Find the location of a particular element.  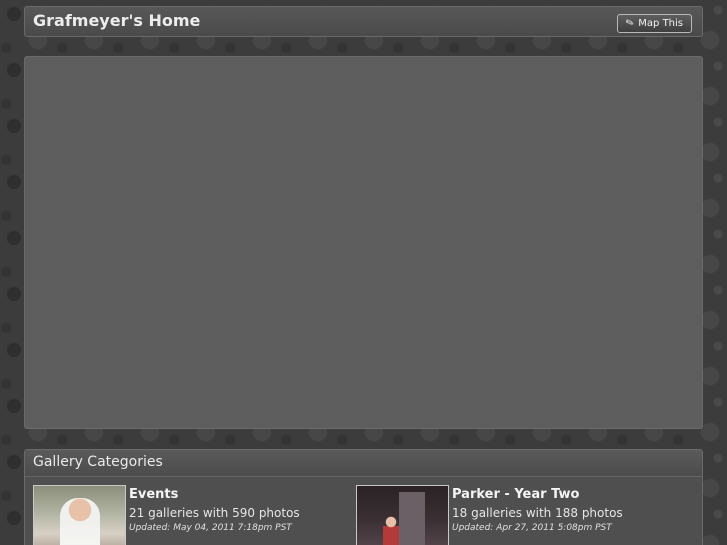

category-thumbnail-parker is located at coordinates (402, 515).